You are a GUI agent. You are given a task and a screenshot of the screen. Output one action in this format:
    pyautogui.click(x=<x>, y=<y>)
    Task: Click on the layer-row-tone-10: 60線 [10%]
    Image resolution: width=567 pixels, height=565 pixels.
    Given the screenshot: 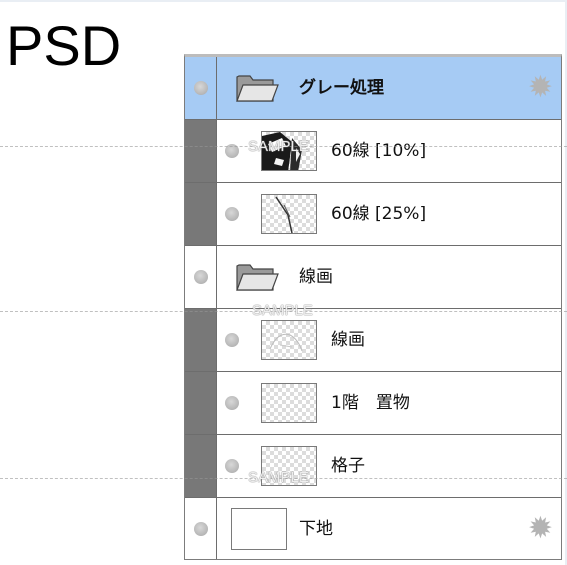 What is the action you would take?
    pyautogui.click(x=373, y=151)
    